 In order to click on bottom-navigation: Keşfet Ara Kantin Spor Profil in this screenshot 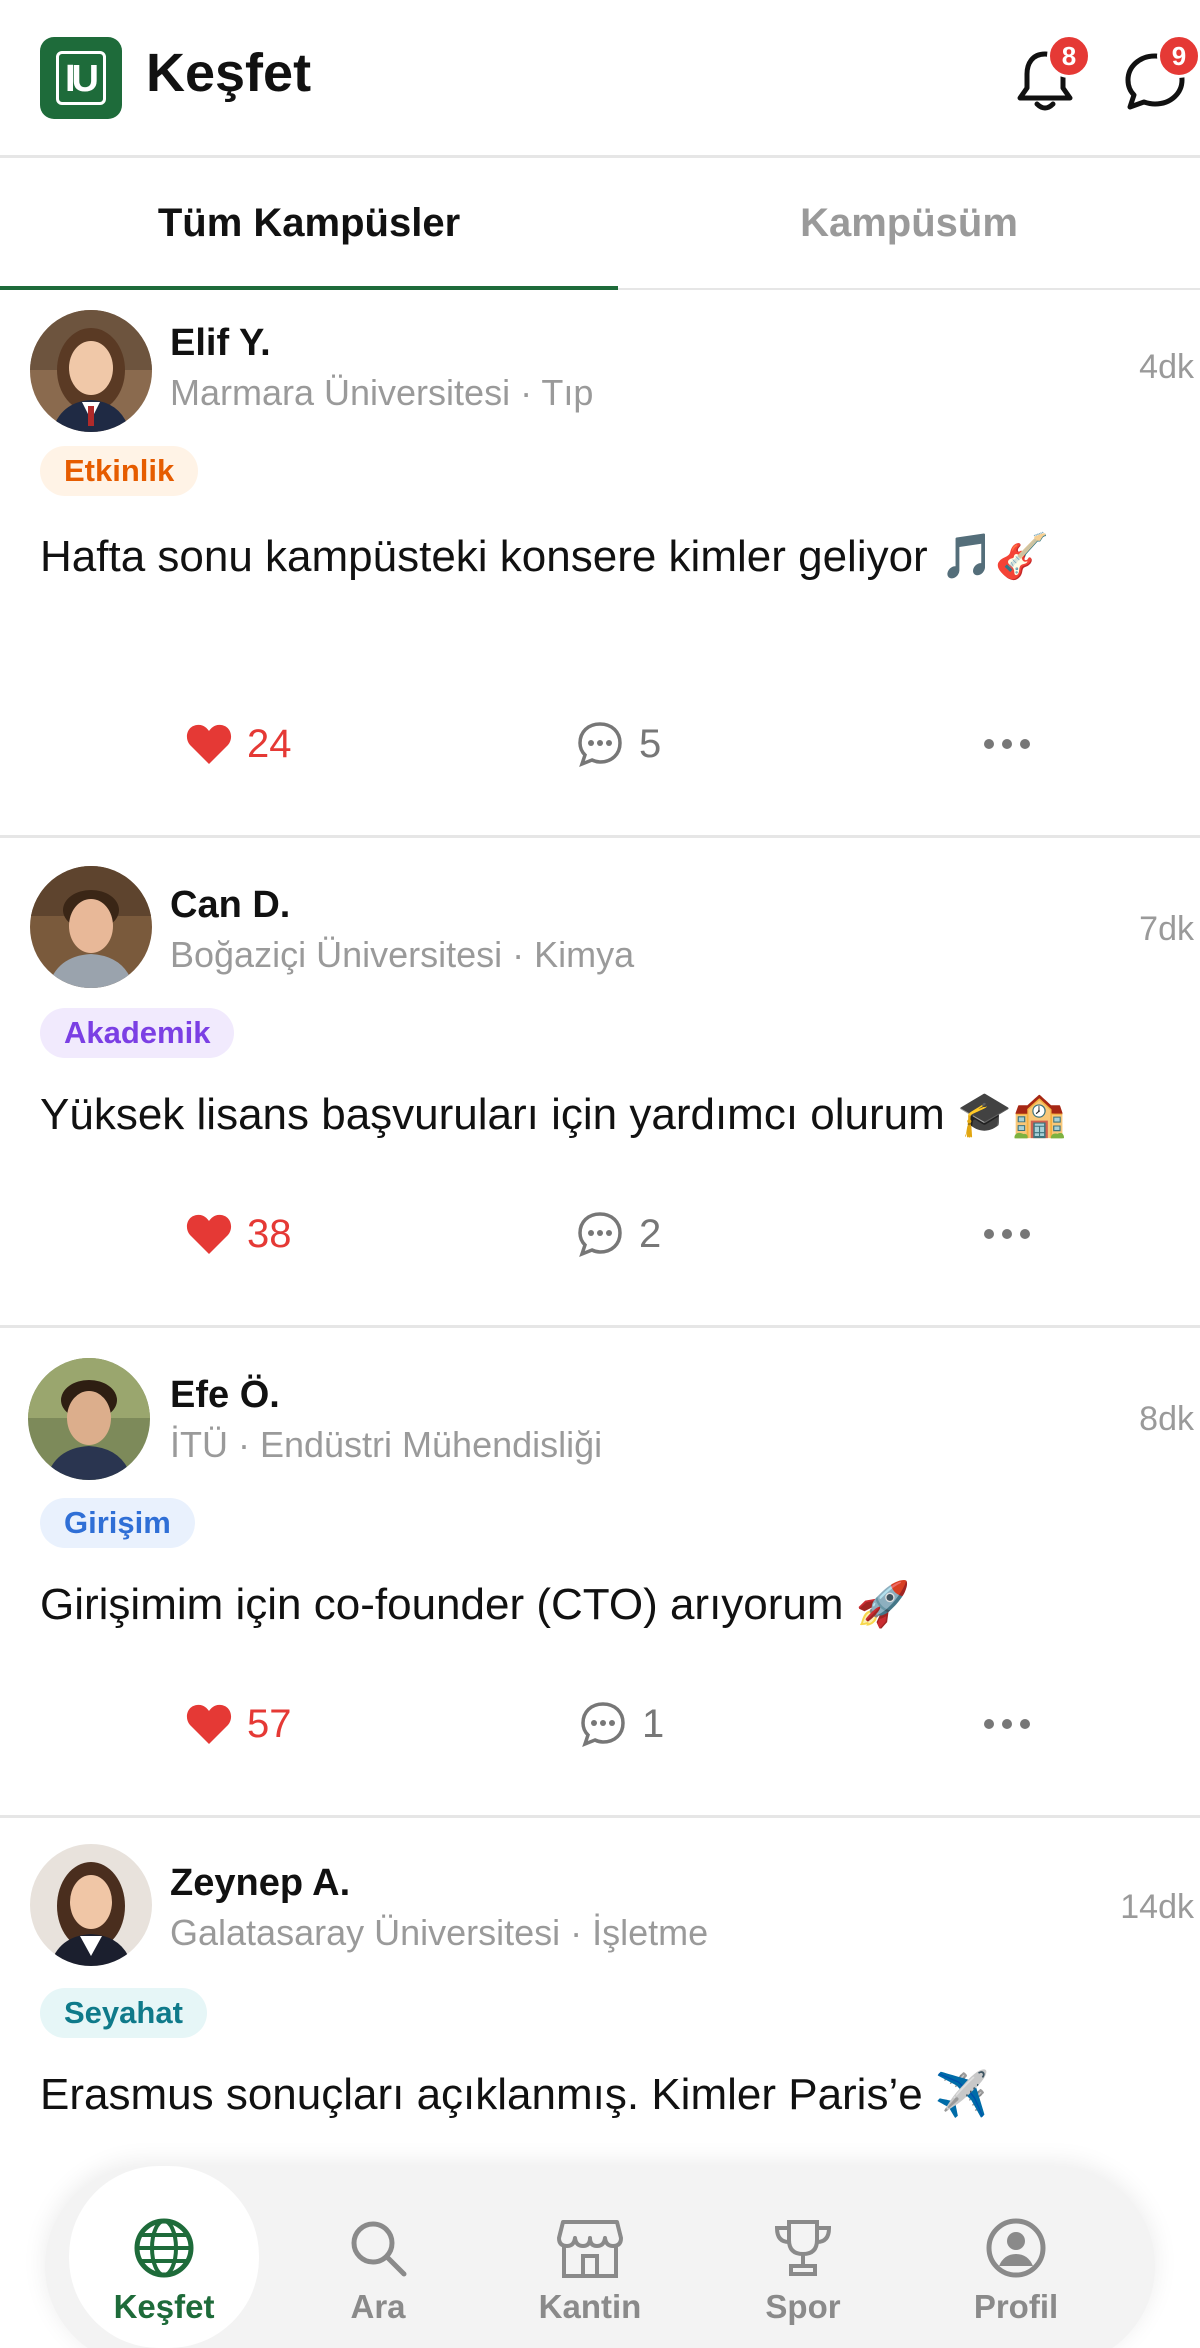, I will do `click(600, 2257)`.